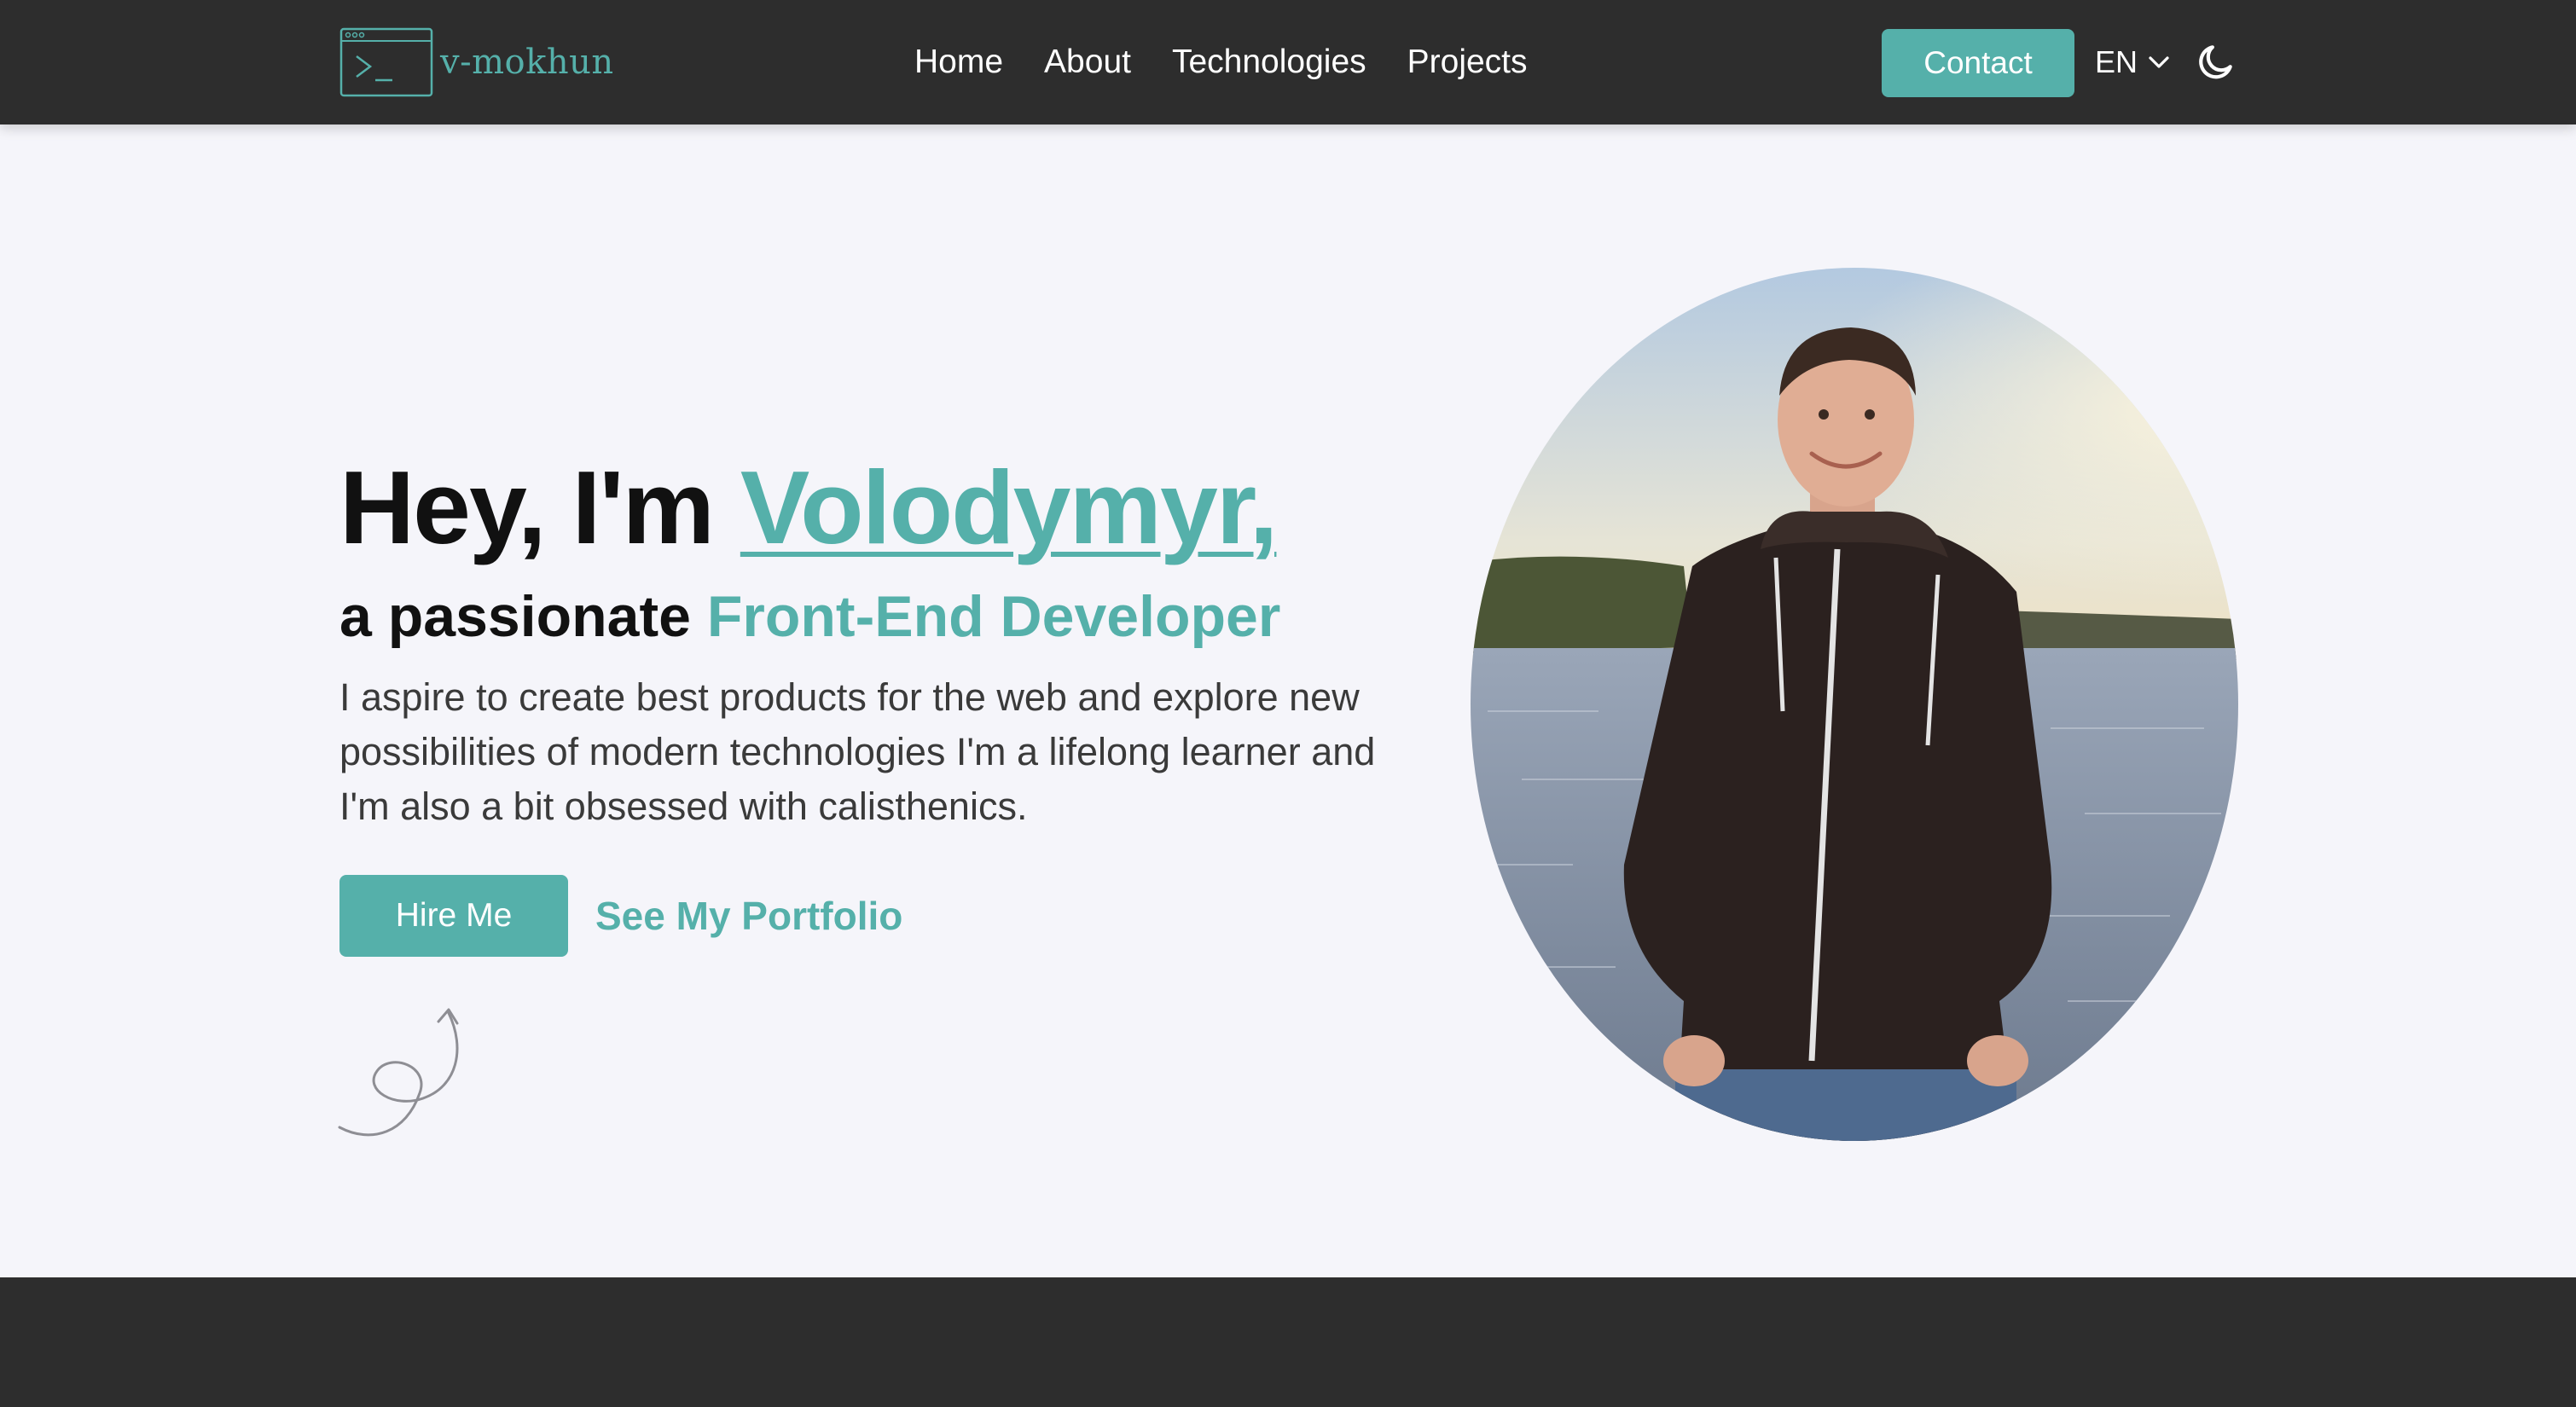 This screenshot has height=1407, width=2576. Describe the element at coordinates (539, 507) in the screenshot. I see `hero-greeting: Hey, I'm` at that location.